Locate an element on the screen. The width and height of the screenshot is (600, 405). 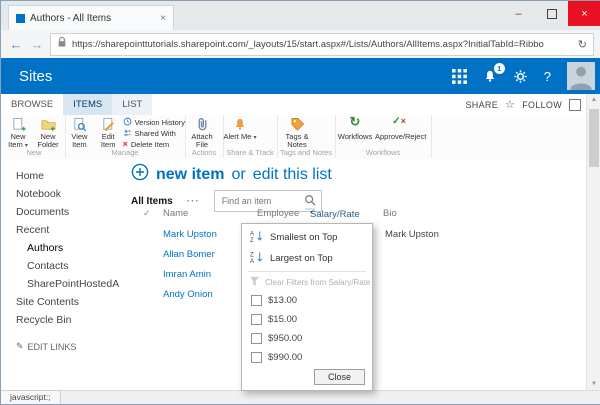
sidebar-item-documents: Documents is located at coordinates (60, 212).